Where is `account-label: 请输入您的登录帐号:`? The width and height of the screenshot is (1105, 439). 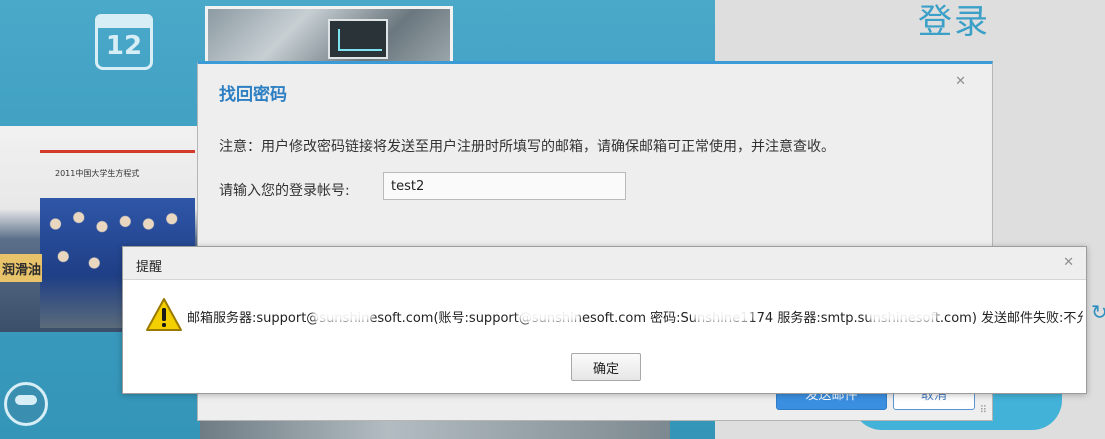 account-label: 请输入您的登录帐号: is located at coordinates (284, 191).